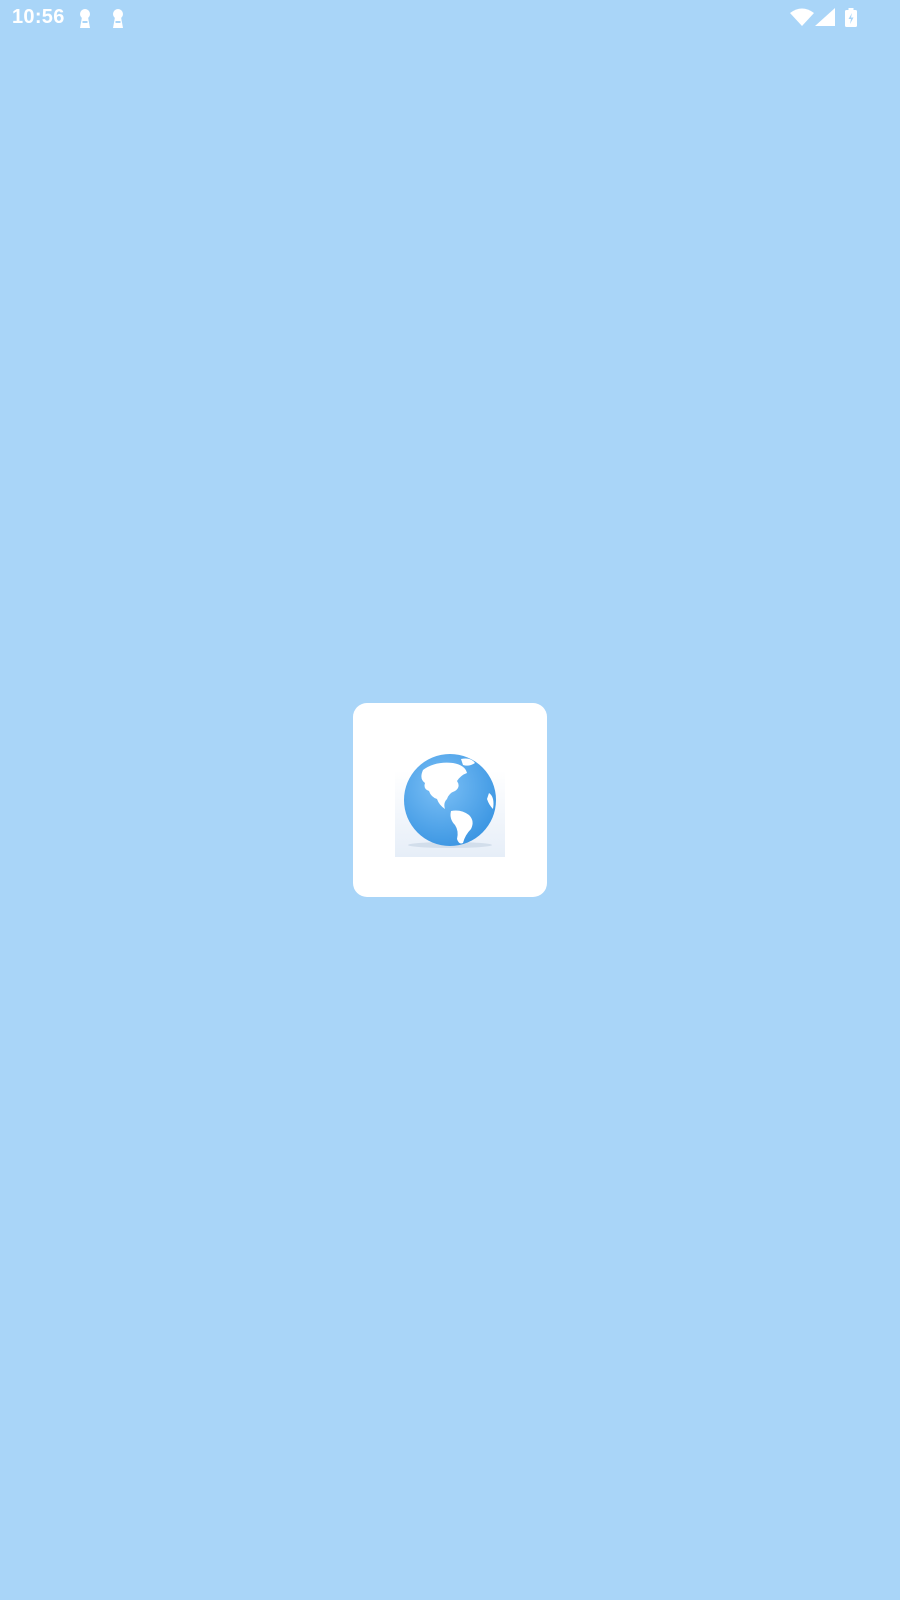 The height and width of the screenshot is (1600, 900). What do you see at coordinates (38, 17) in the screenshot?
I see `status-time: 10:56` at bounding box center [38, 17].